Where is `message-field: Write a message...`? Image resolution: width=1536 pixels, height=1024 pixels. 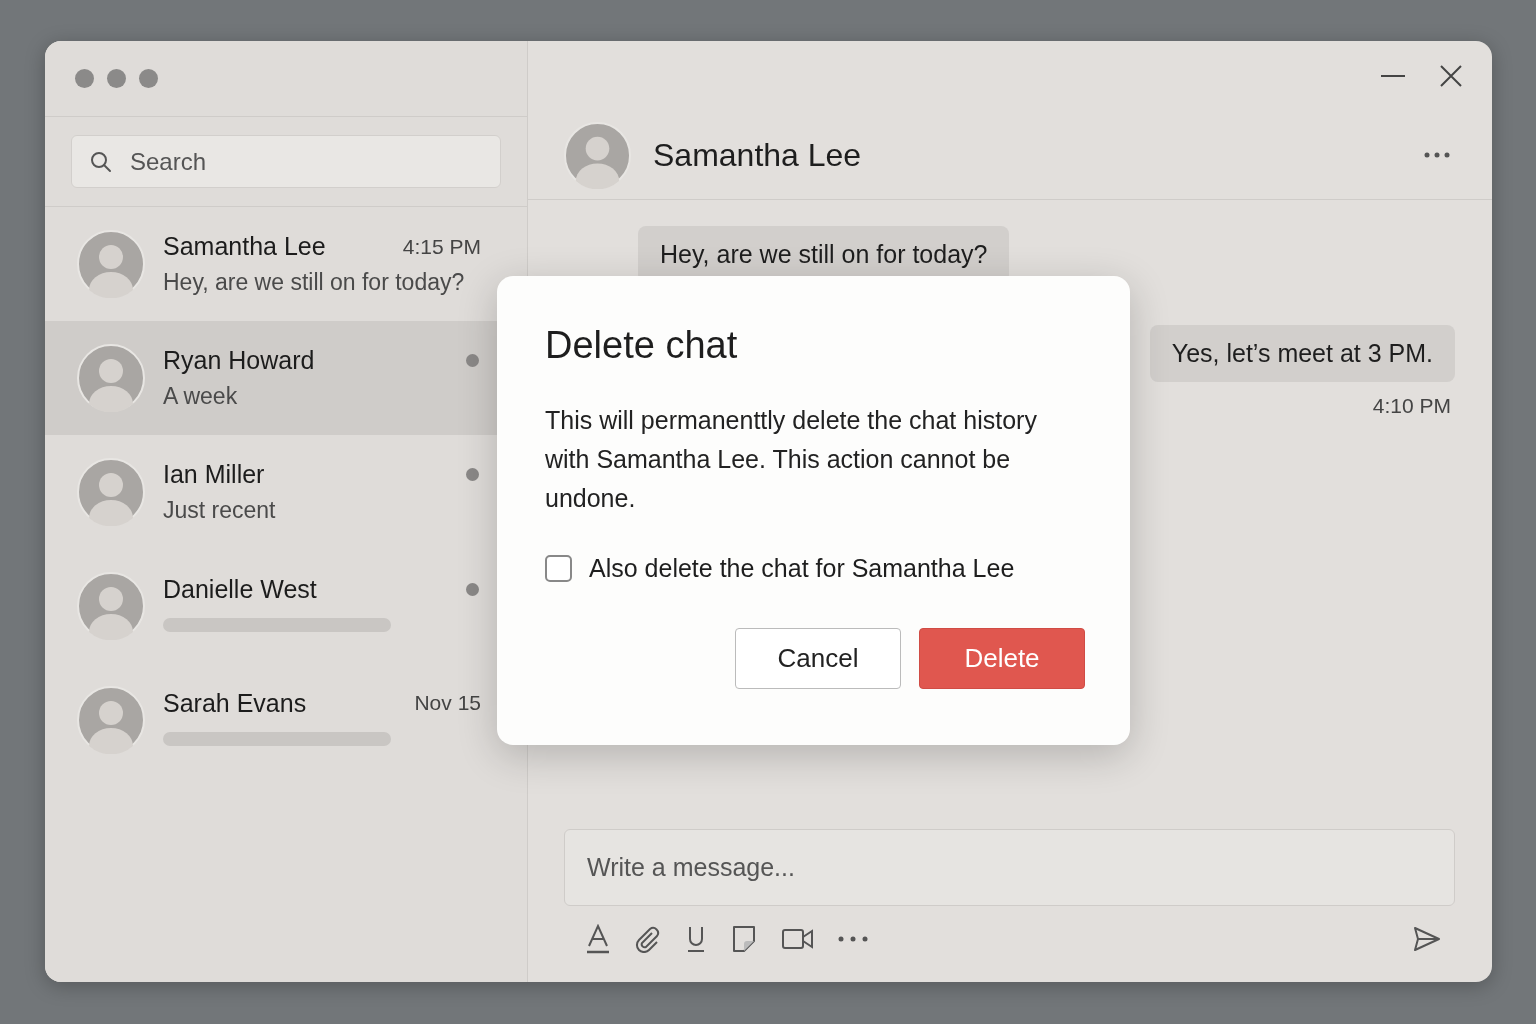
message-field: Write a message... is located at coordinates (1009, 867).